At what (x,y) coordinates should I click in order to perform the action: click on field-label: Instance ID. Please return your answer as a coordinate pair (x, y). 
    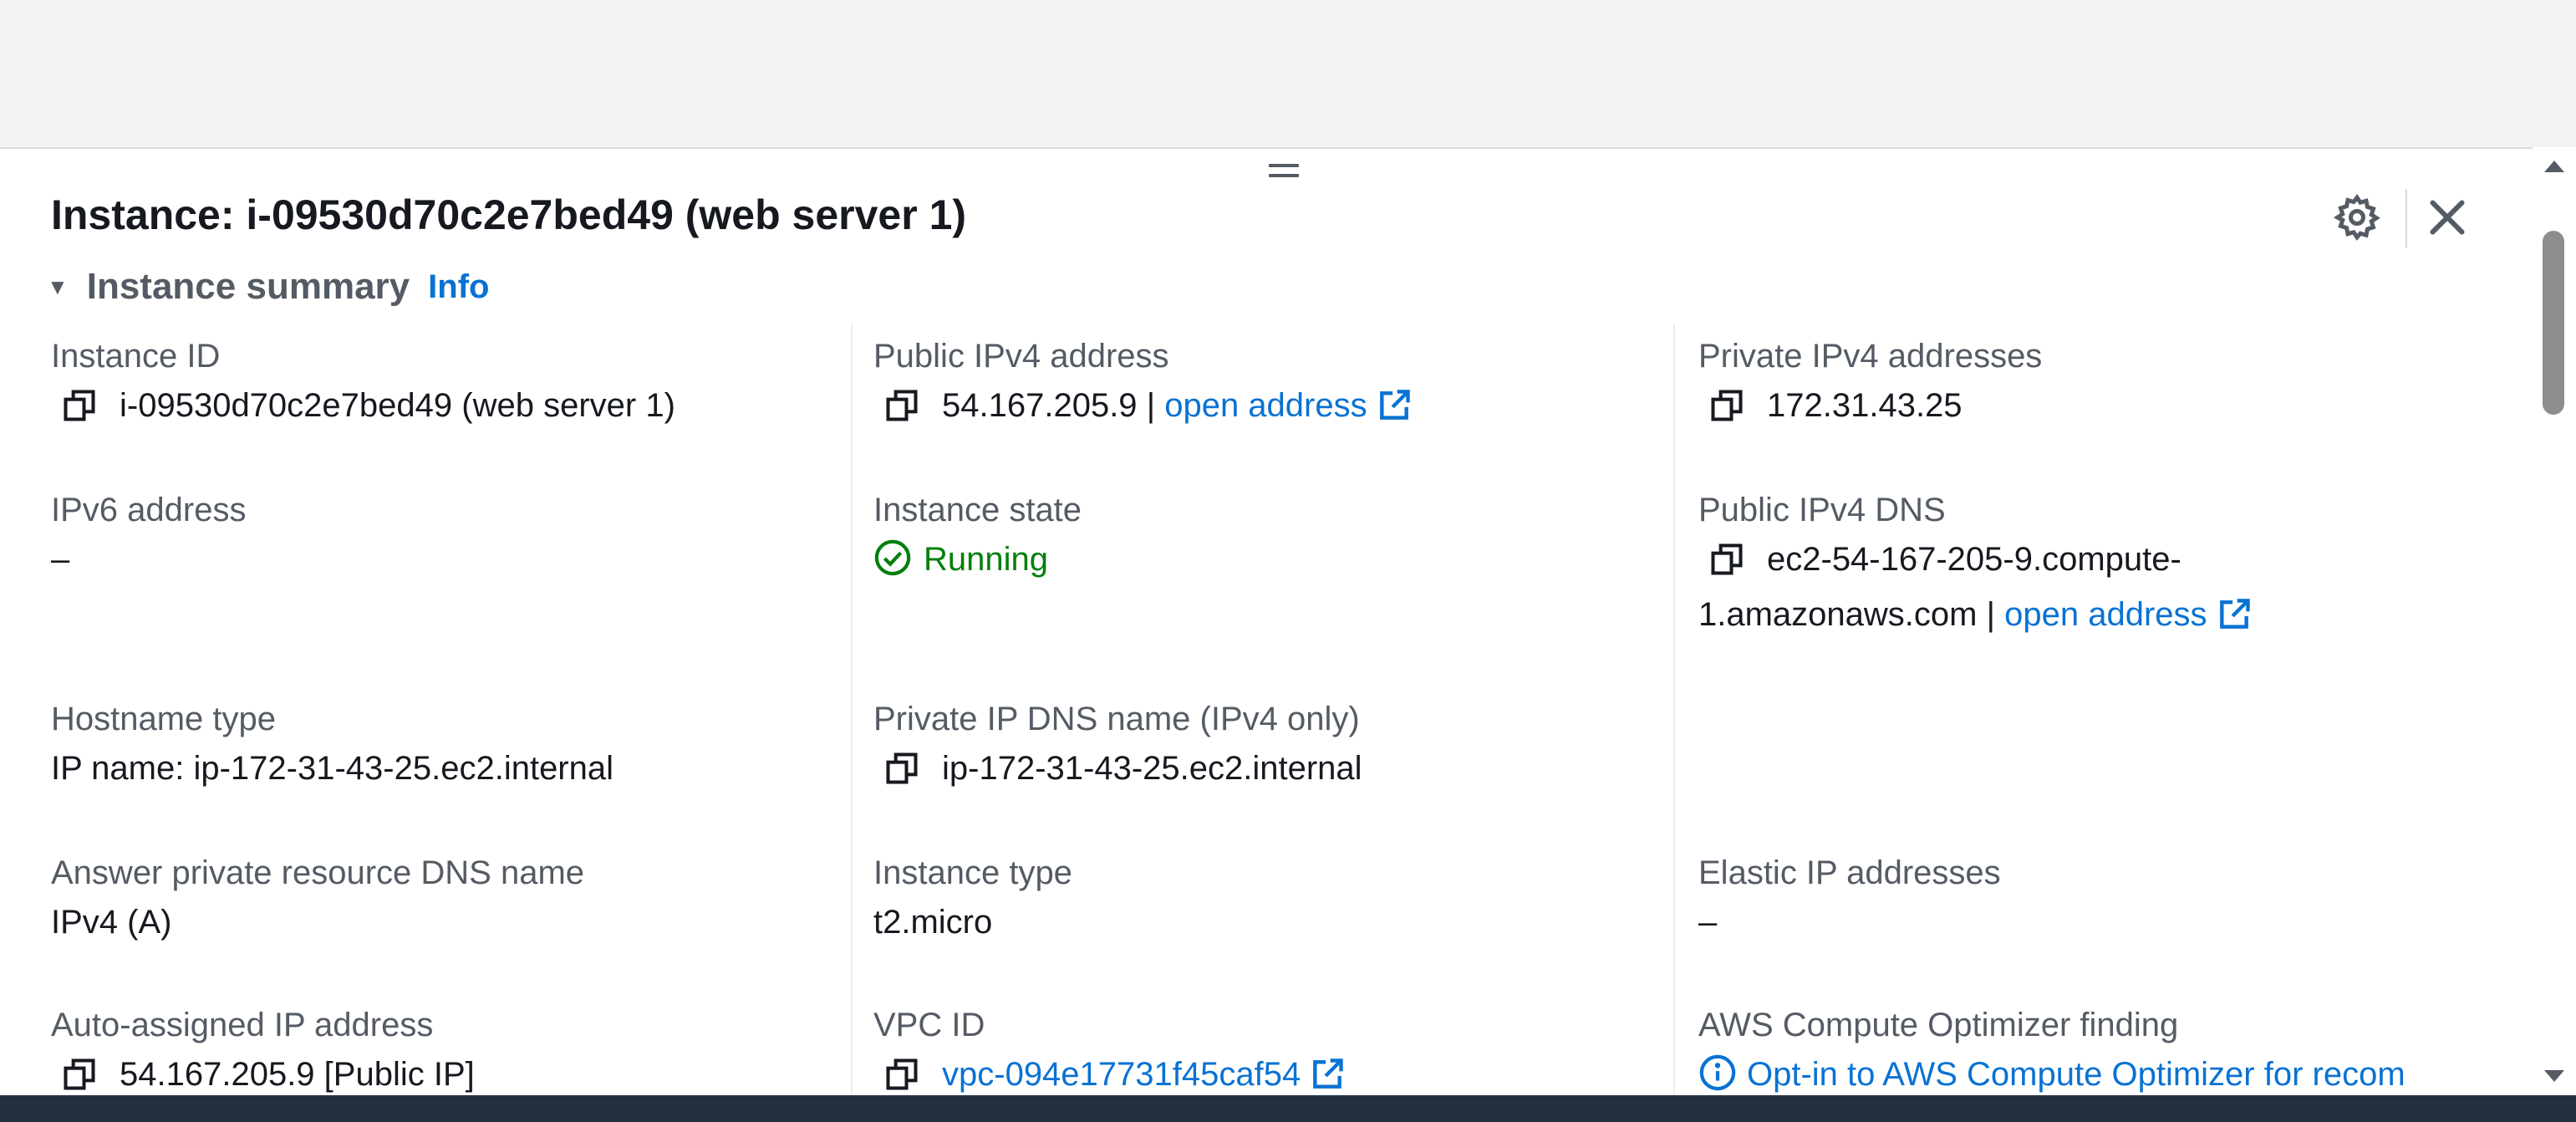
    Looking at the image, I should click on (136, 356).